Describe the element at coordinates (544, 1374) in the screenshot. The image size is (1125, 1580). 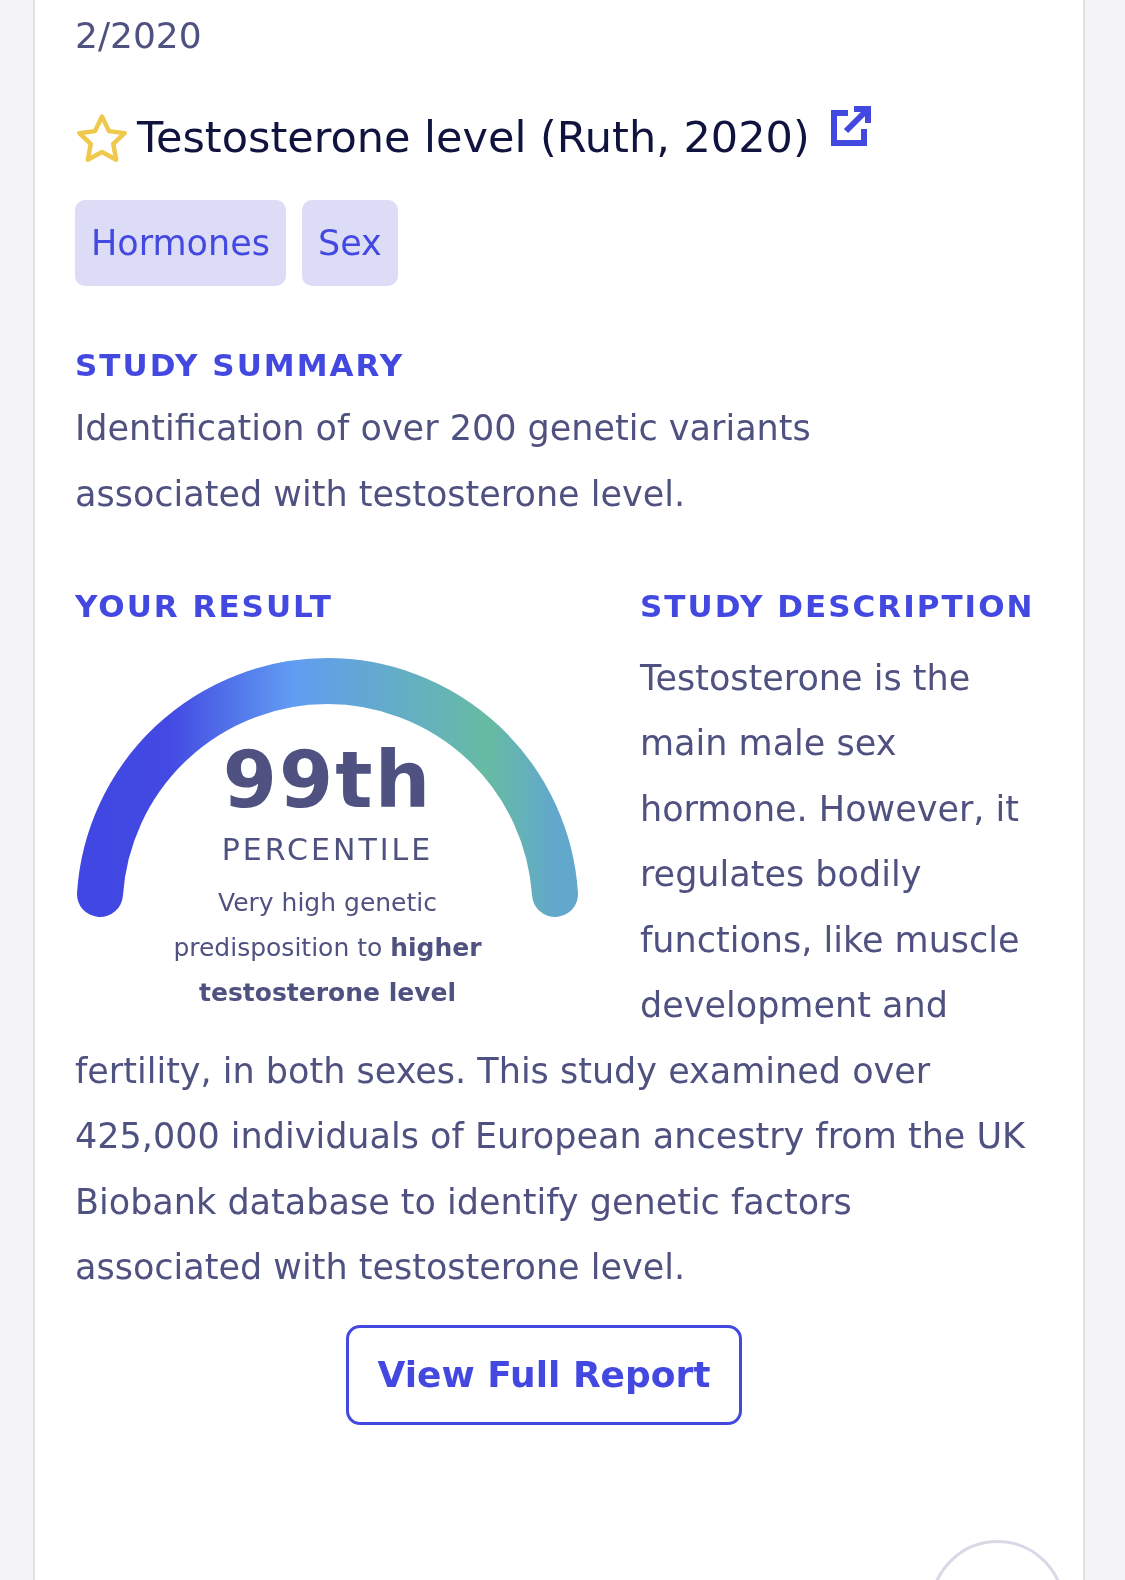
I see `view-report-button: View Full Report` at that location.